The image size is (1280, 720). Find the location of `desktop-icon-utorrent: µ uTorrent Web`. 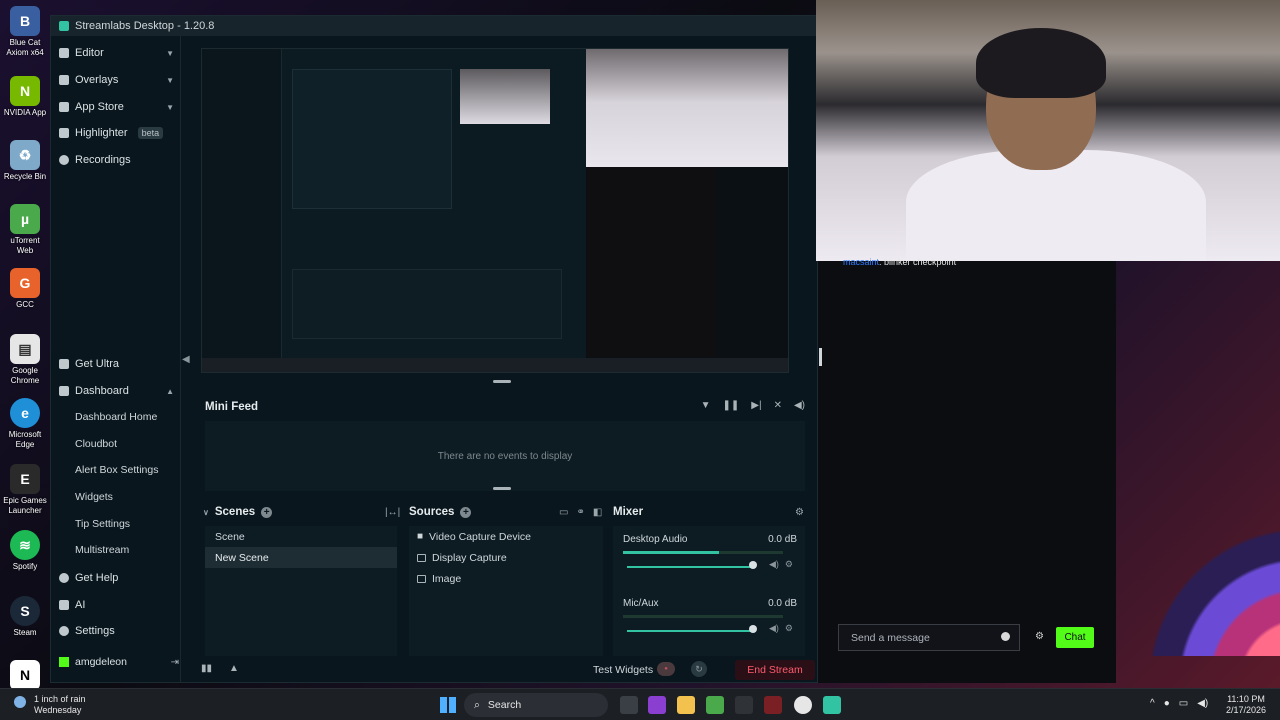

desktop-icon-utorrent: µ uTorrent Web is located at coordinates (25, 230).